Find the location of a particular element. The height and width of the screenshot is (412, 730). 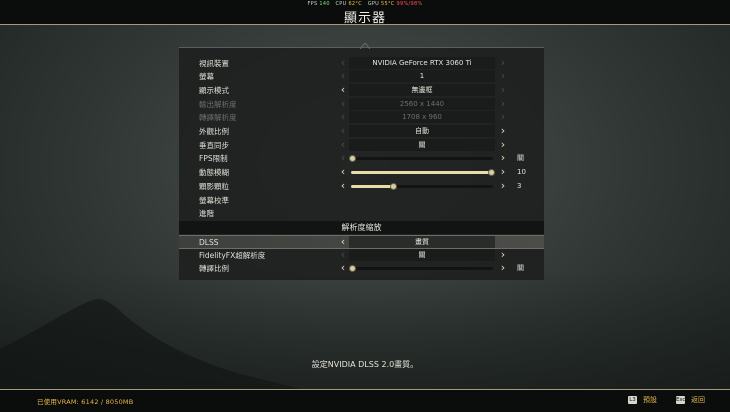

setting-advanced: 進階 is located at coordinates (361, 213).